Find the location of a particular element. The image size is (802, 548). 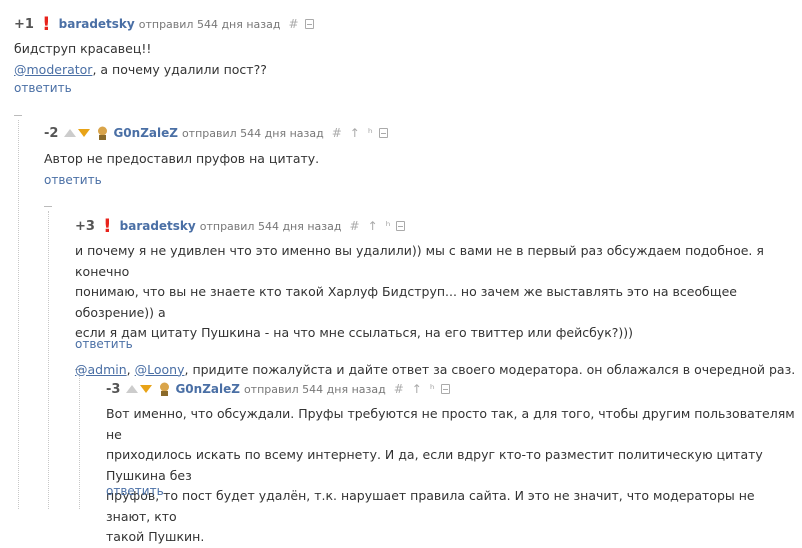

comment-line: такой Пушкин. is located at coordinates (155, 536).